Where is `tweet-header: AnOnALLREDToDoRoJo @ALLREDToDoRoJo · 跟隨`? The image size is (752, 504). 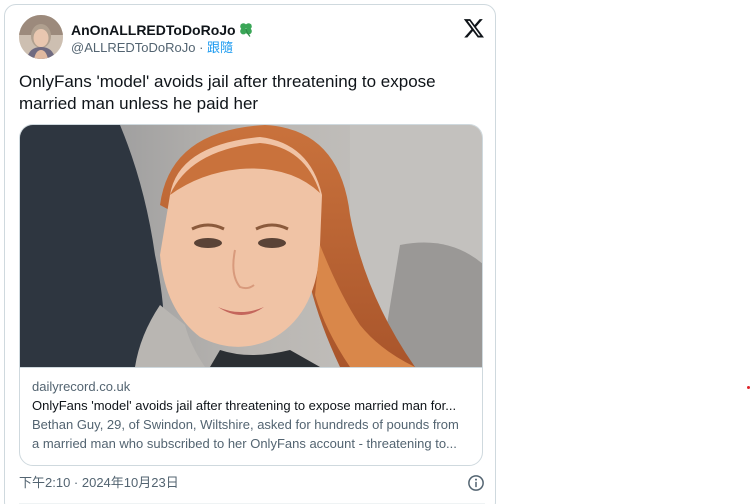
tweet-header: AnOnALLREDToDoRoJo @ALLREDToDoRoJo · 跟隨 is located at coordinates (252, 38).